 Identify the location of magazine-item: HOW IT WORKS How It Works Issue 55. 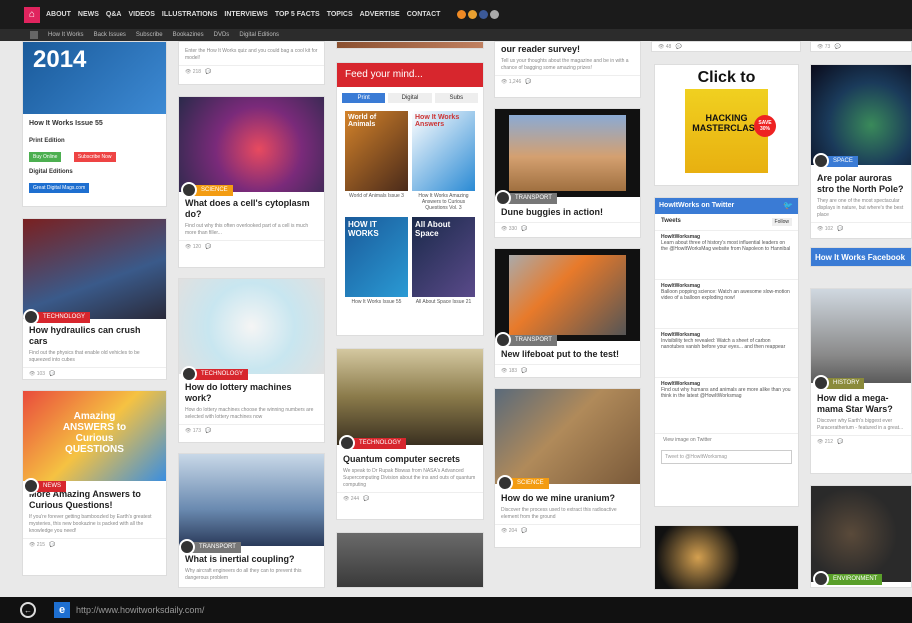
(376, 262).